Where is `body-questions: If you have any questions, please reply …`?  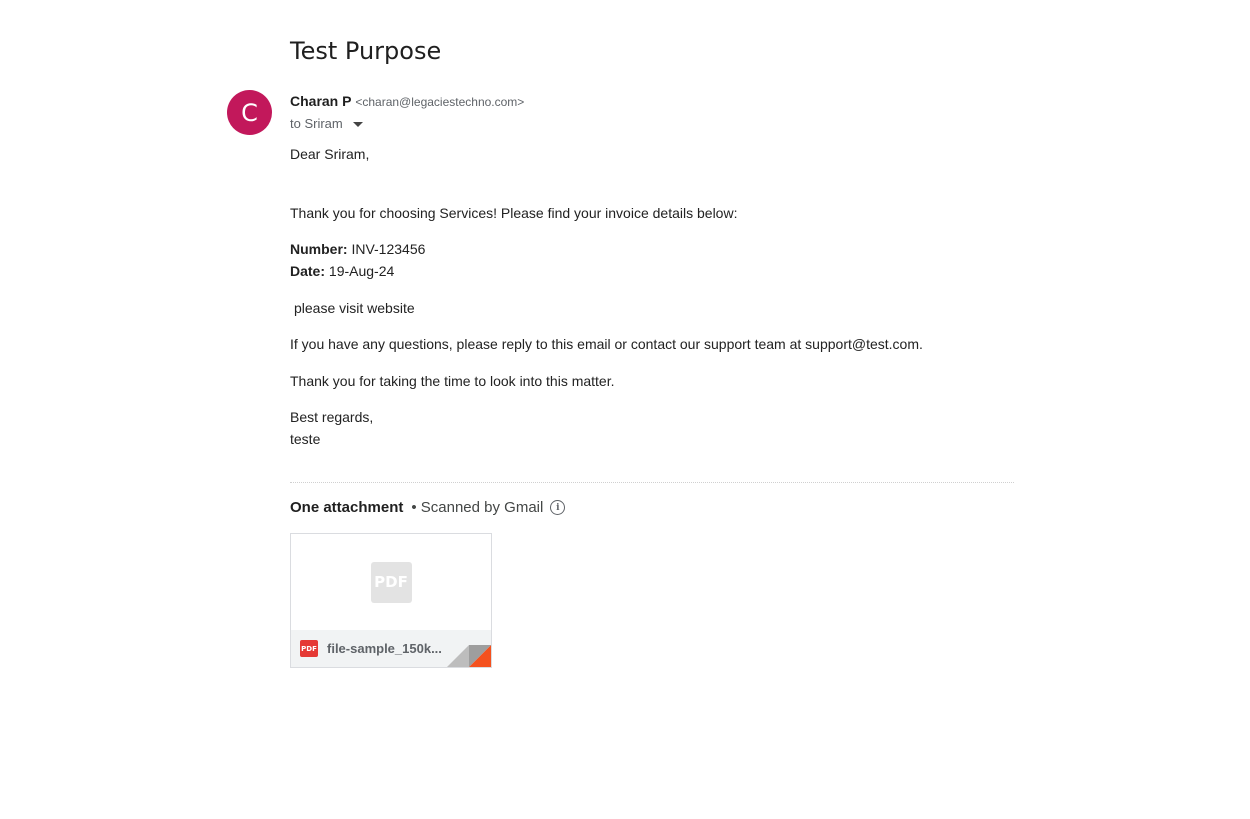
body-questions: If you have any questions, please reply … is located at coordinates (606, 344).